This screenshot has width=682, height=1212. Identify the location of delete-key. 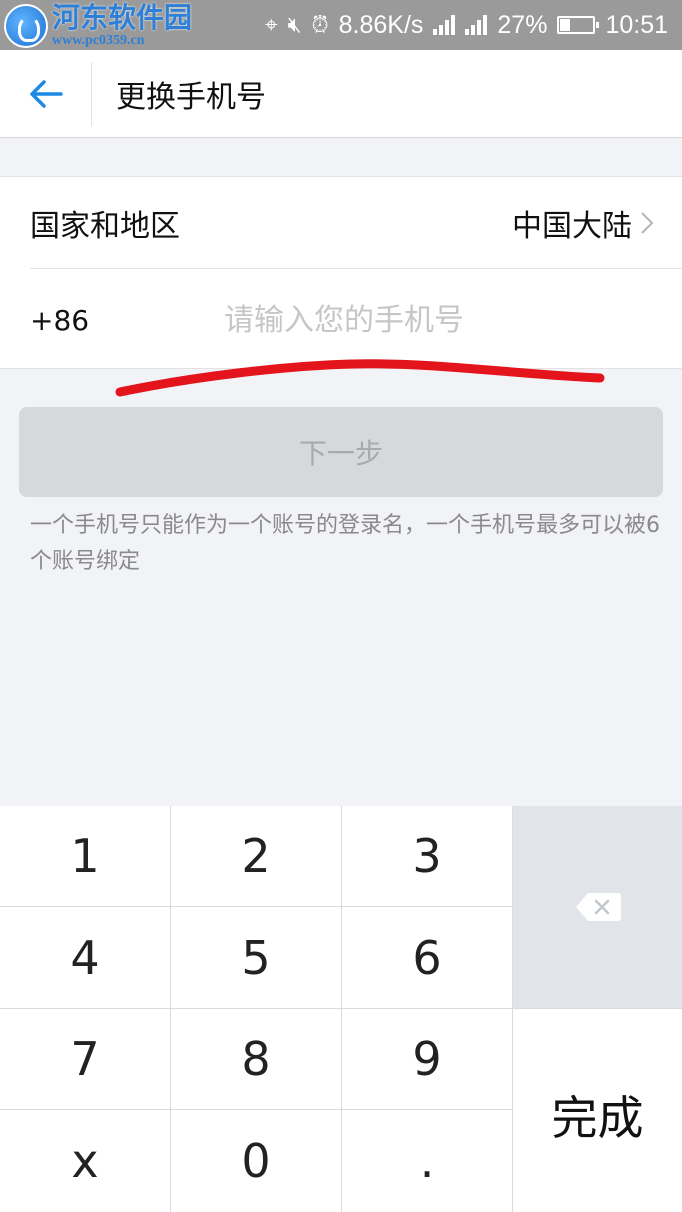
(597, 907).